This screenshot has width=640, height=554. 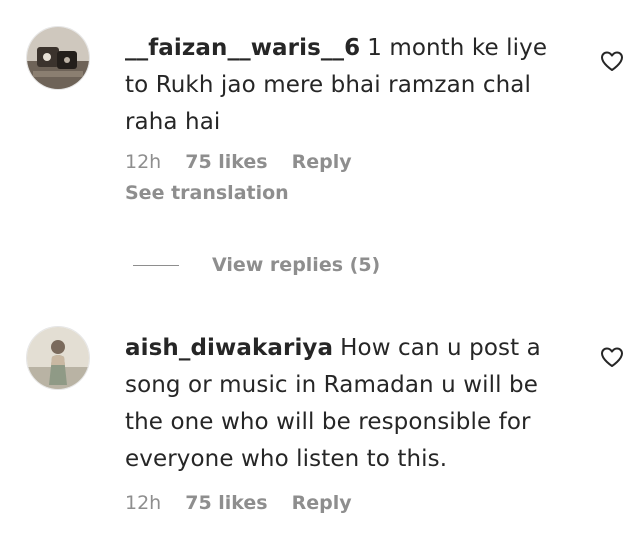 I want to click on comment-username: __faizan__waris__6, so click(x=242, y=48).